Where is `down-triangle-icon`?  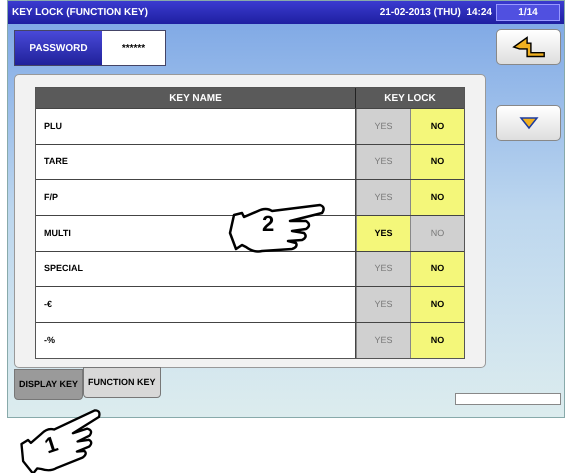
down-triangle-icon is located at coordinates (528, 123).